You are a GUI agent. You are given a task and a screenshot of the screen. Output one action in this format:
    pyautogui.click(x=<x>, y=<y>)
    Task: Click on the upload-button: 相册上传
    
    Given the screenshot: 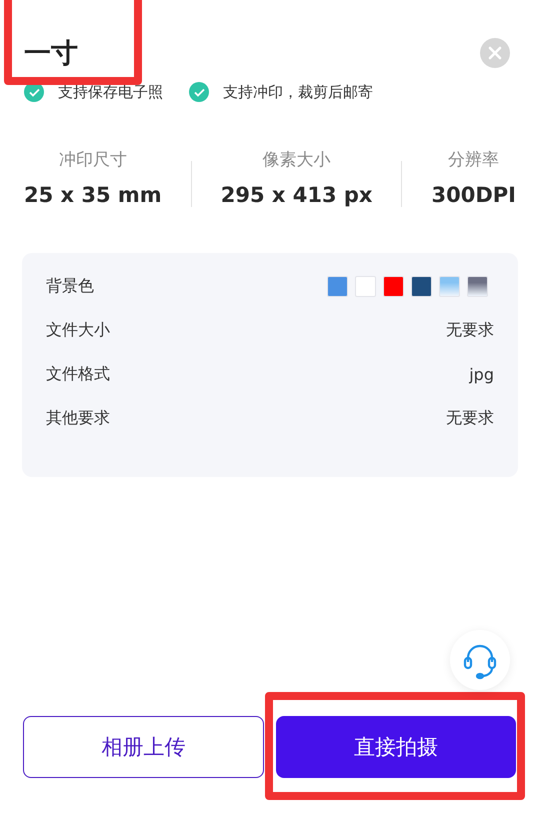 What is the action you would take?
    pyautogui.click(x=143, y=747)
    